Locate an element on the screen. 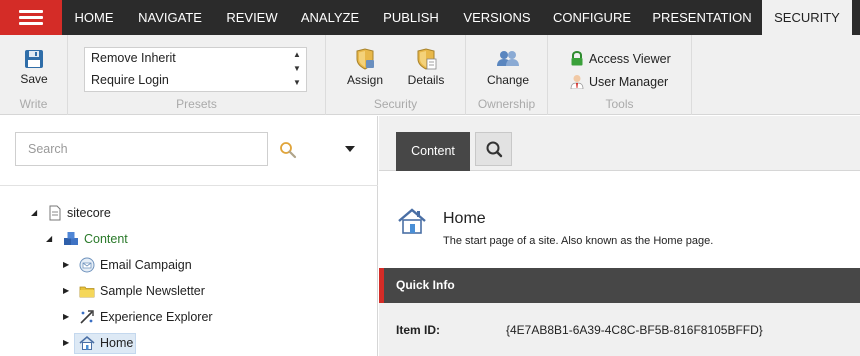 The height and width of the screenshot is (356, 860). group-label-security: Security is located at coordinates (395, 104).